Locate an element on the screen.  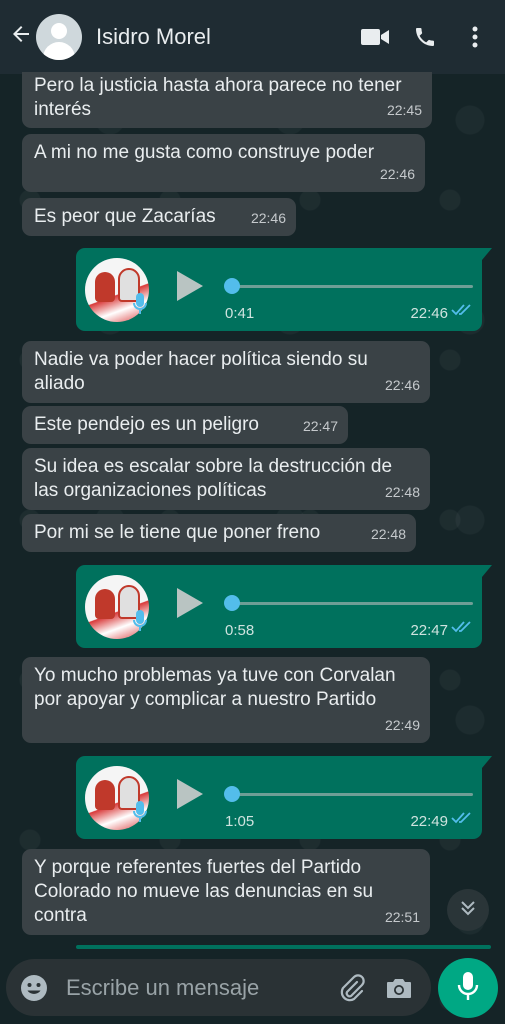
incoming-message: Por mi se le tiene que poner freno 22:48 is located at coordinates (219, 533).